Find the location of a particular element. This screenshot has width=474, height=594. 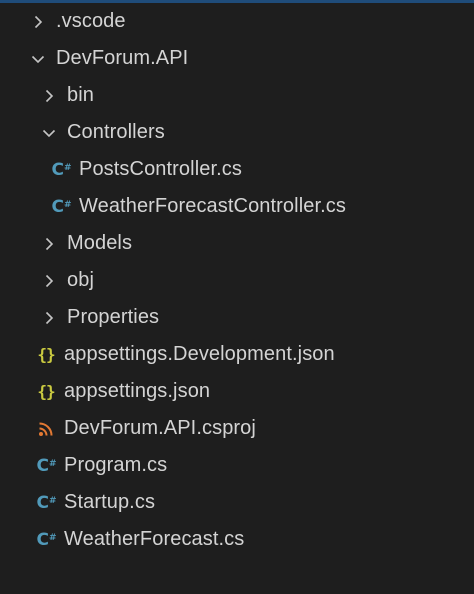

tree-item-label: Startup.cs is located at coordinates (110, 502).